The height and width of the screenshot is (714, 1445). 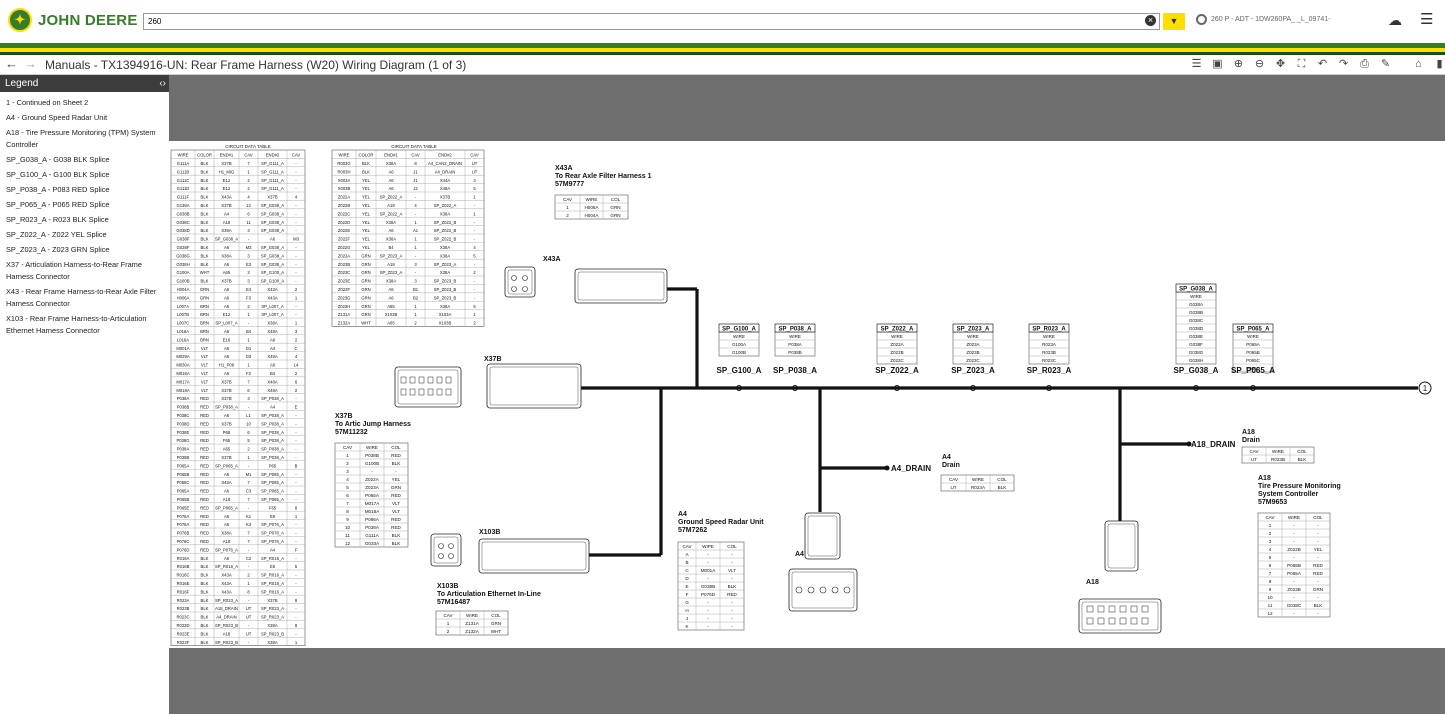 I want to click on table-cell: G100A, so click(x=182, y=272).